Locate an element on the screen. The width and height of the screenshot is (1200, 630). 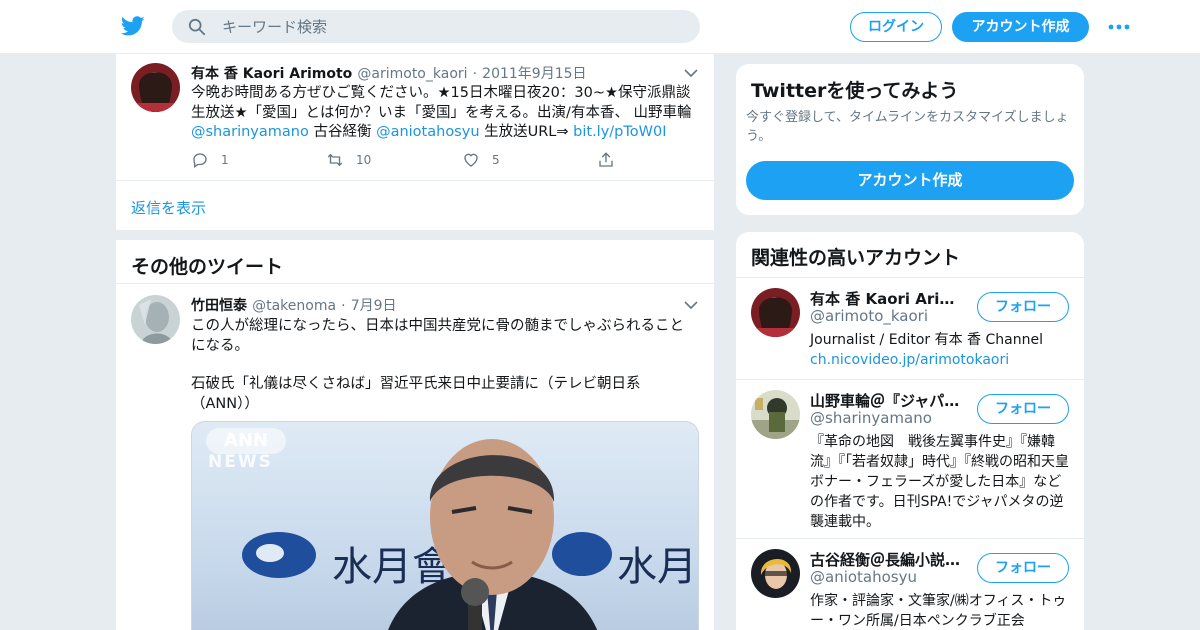
author-name: 竹田恒泰 is located at coordinates (219, 306).